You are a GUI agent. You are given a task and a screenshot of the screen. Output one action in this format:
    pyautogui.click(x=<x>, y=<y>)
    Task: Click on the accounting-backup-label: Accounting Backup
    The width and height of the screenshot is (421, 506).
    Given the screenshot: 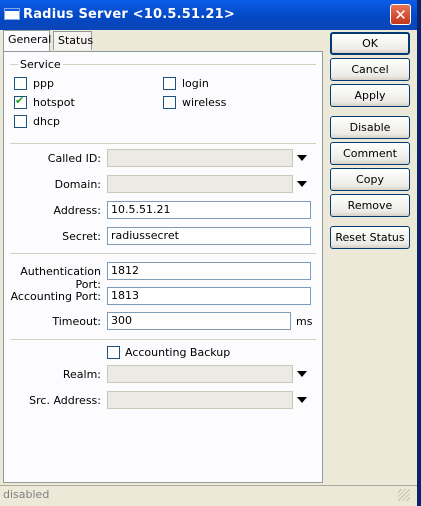 What is the action you would take?
    pyautogui.click(x=178, y=352)
    